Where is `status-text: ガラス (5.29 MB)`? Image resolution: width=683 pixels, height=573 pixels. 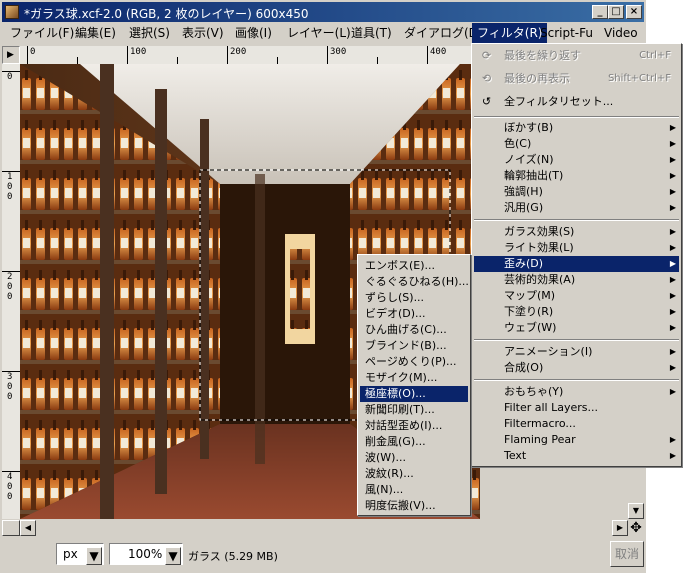 status-text: ガラス (5.29 MB) is located at coordinates (233, 556).